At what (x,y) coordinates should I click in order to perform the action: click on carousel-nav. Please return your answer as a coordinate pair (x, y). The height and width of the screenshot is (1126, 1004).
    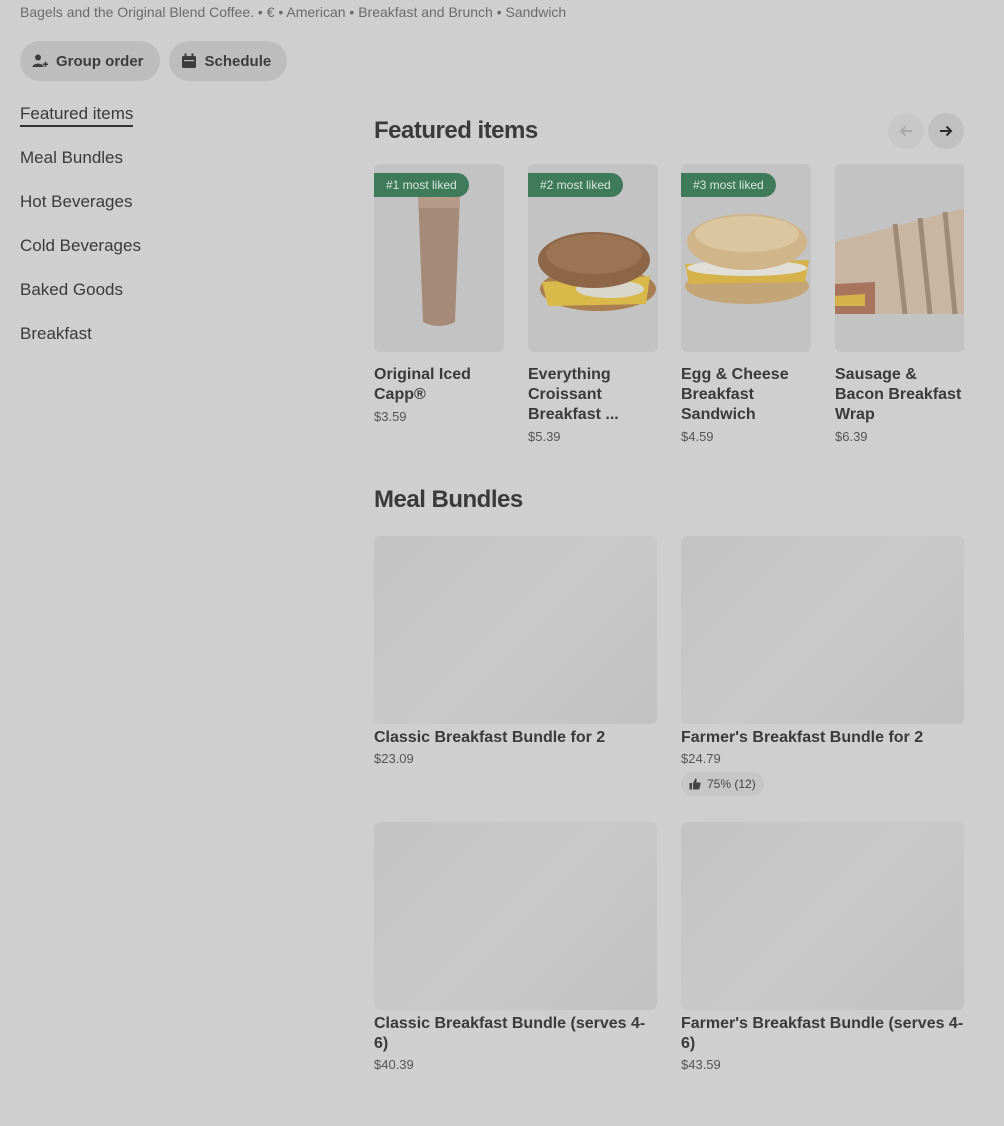
    Looking at the image, I should click on (926, 131).